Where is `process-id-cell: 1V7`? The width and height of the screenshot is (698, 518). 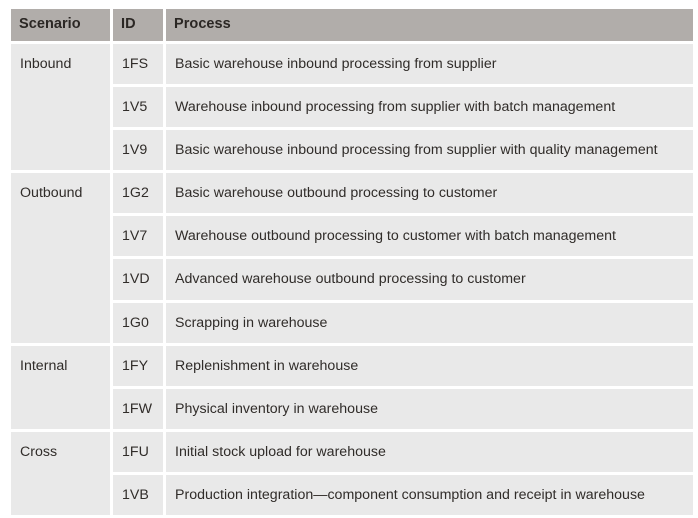
process-id-cell: 1V7 is located at coordinates (138, 236).